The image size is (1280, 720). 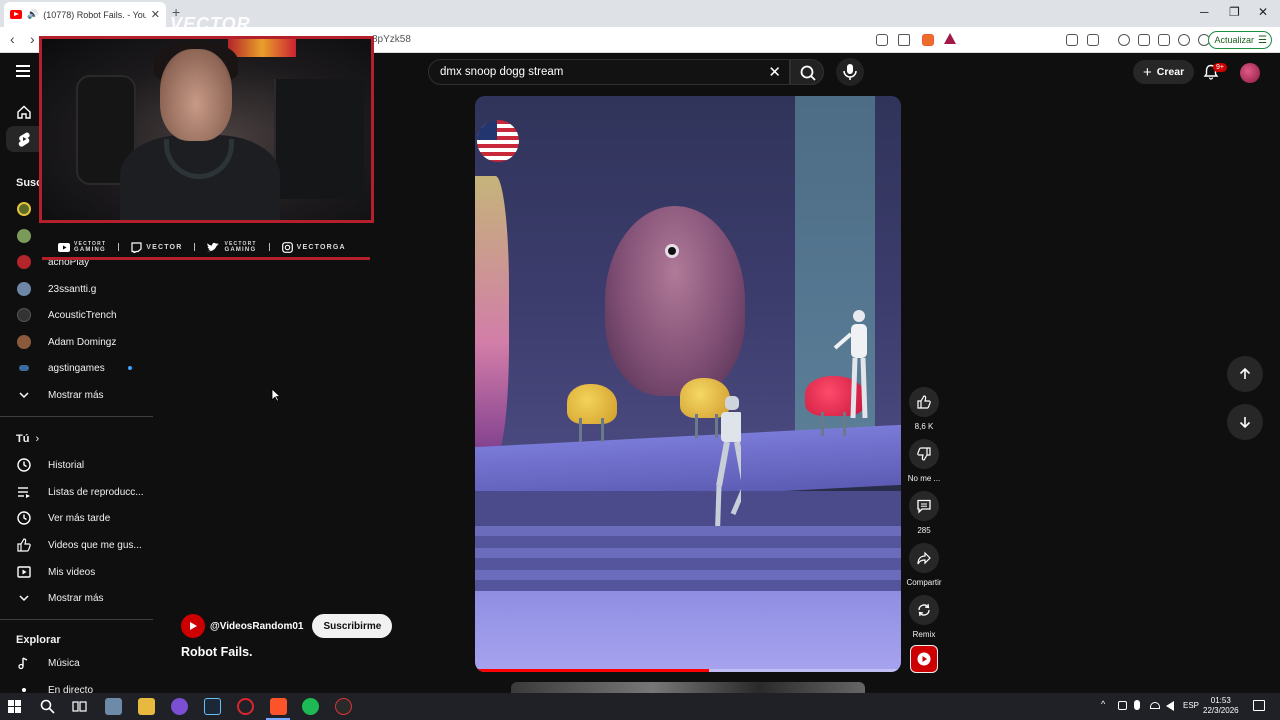 What do you see at coordinates (924, 659) in the screenshot?
I see `sound-source-thumbnail` at bounding box center [924, 659].